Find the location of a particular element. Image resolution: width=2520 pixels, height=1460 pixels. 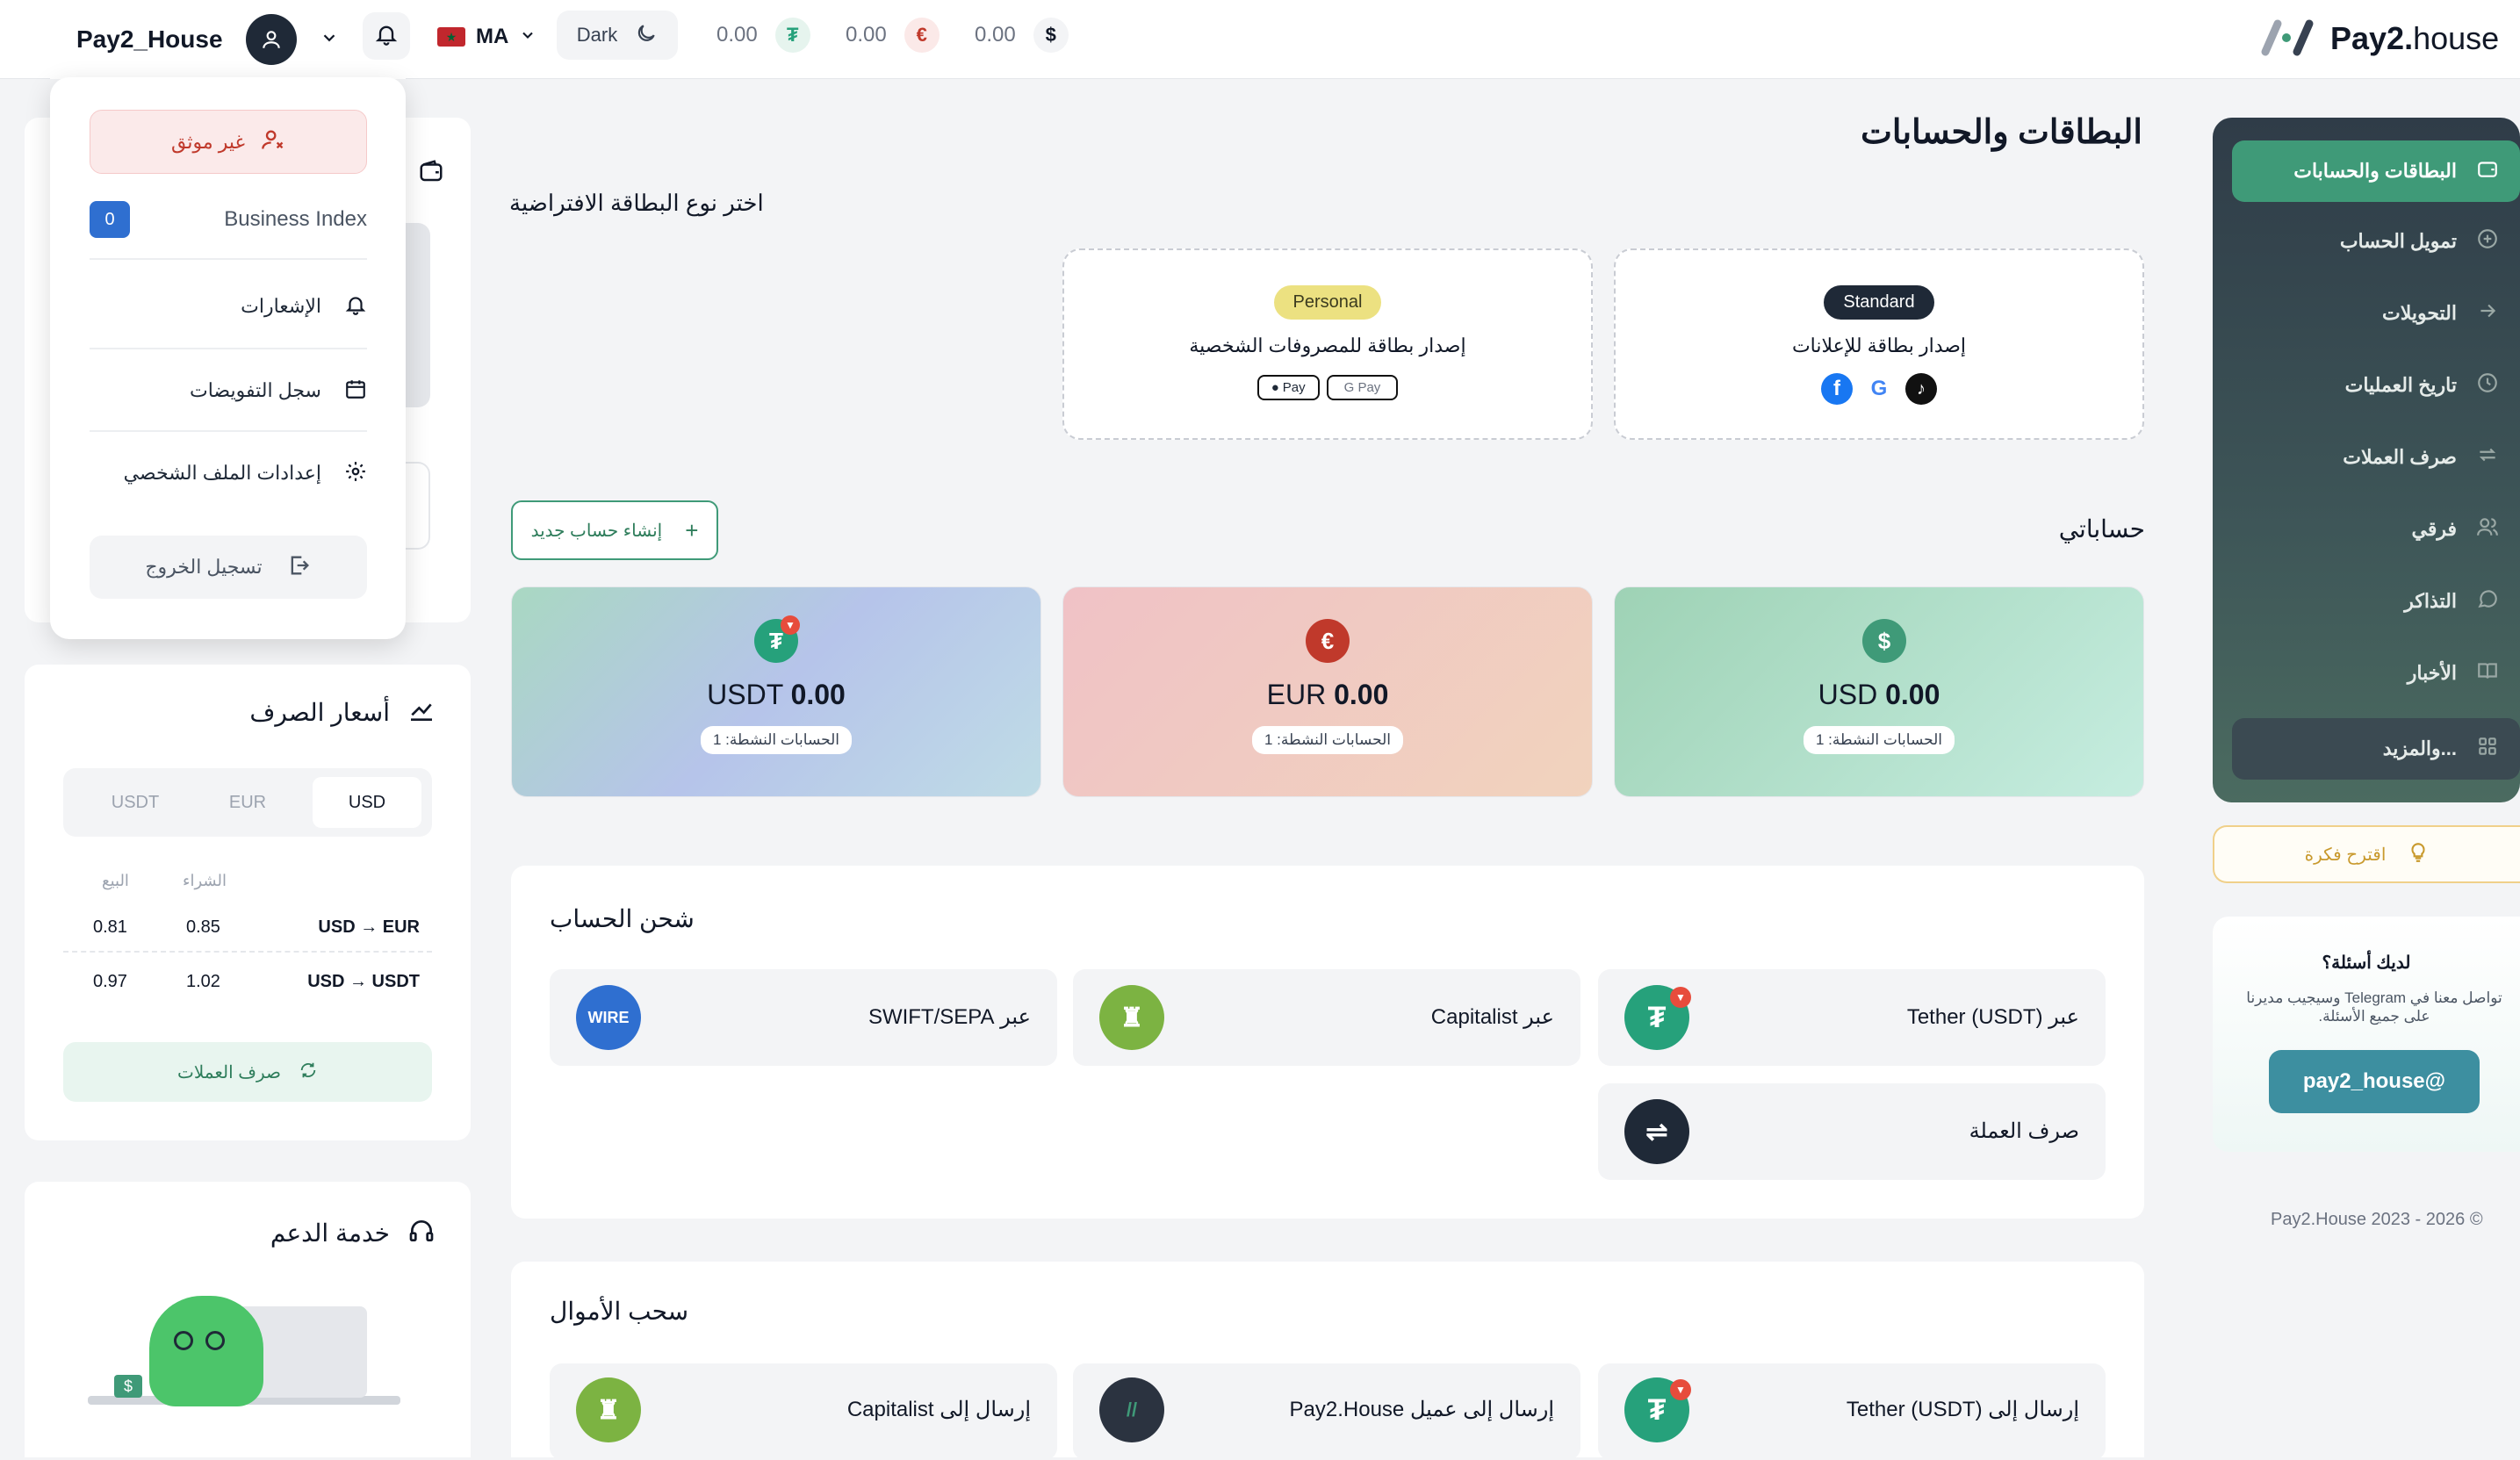

rate-row: 0.97 1.02 USD → USDT is located at coordinates (247, 985).